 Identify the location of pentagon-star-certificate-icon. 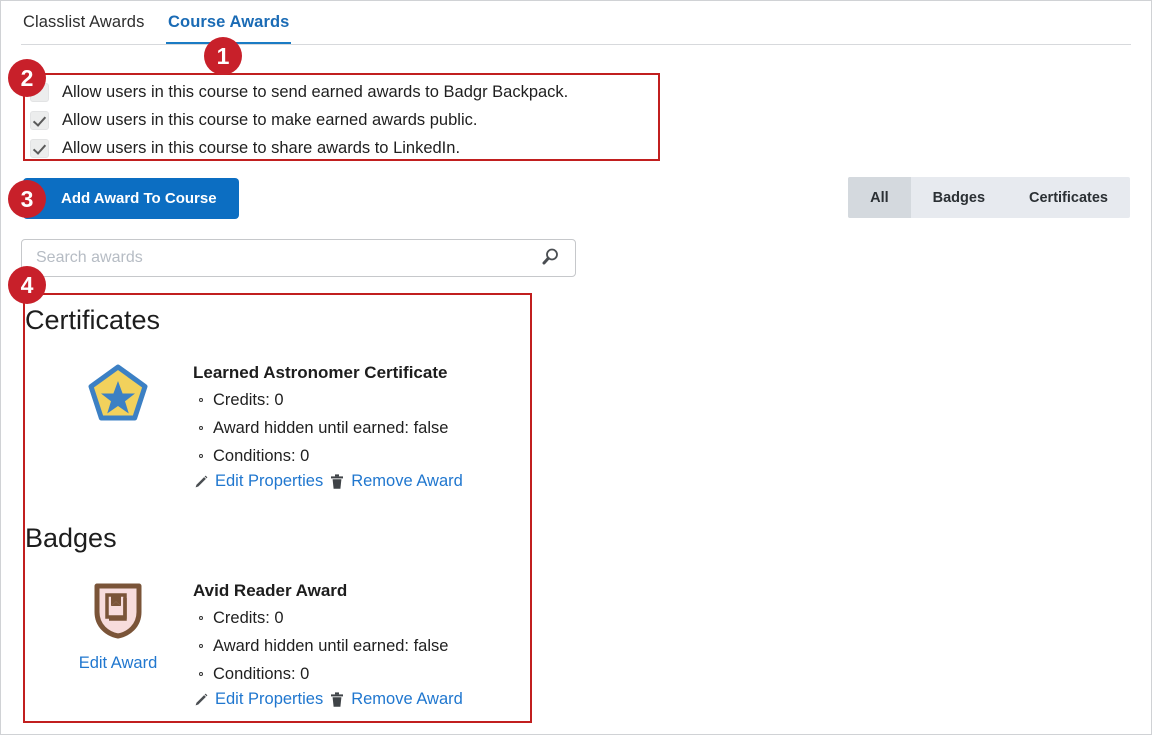
(118, 395).